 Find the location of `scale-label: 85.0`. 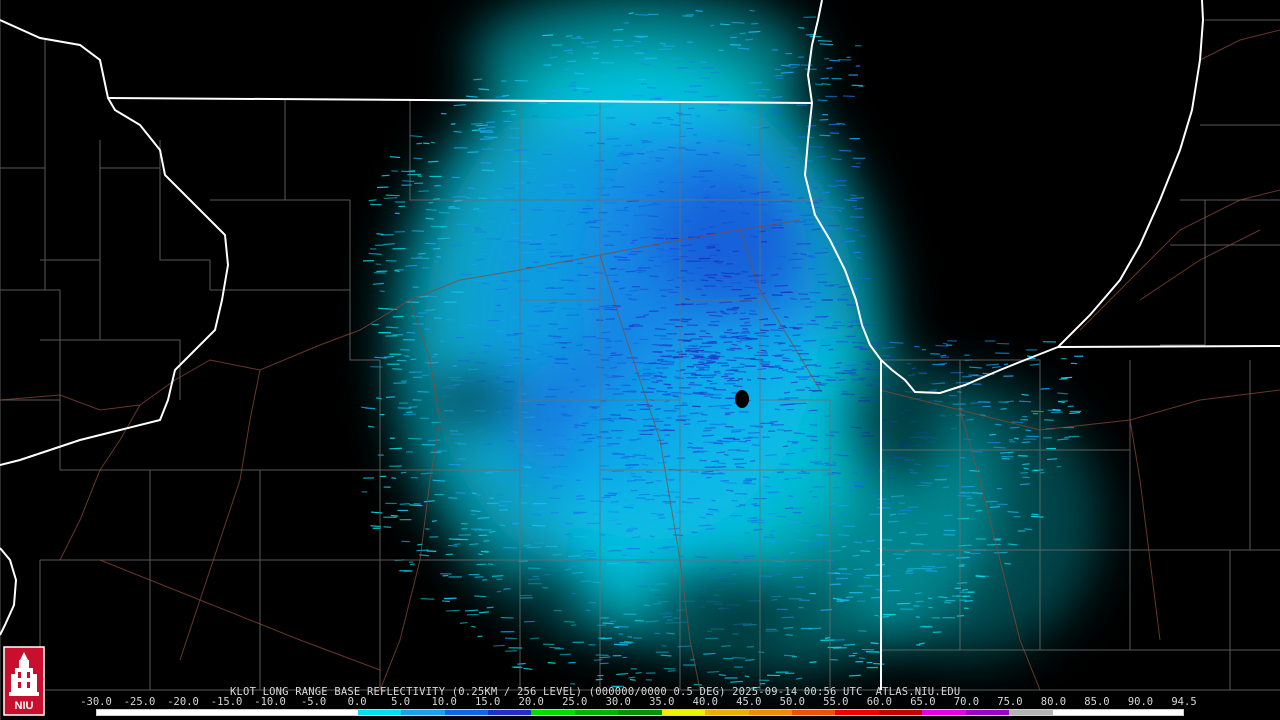

scale-label: 85.0 is located at coordinates (1097, 702).